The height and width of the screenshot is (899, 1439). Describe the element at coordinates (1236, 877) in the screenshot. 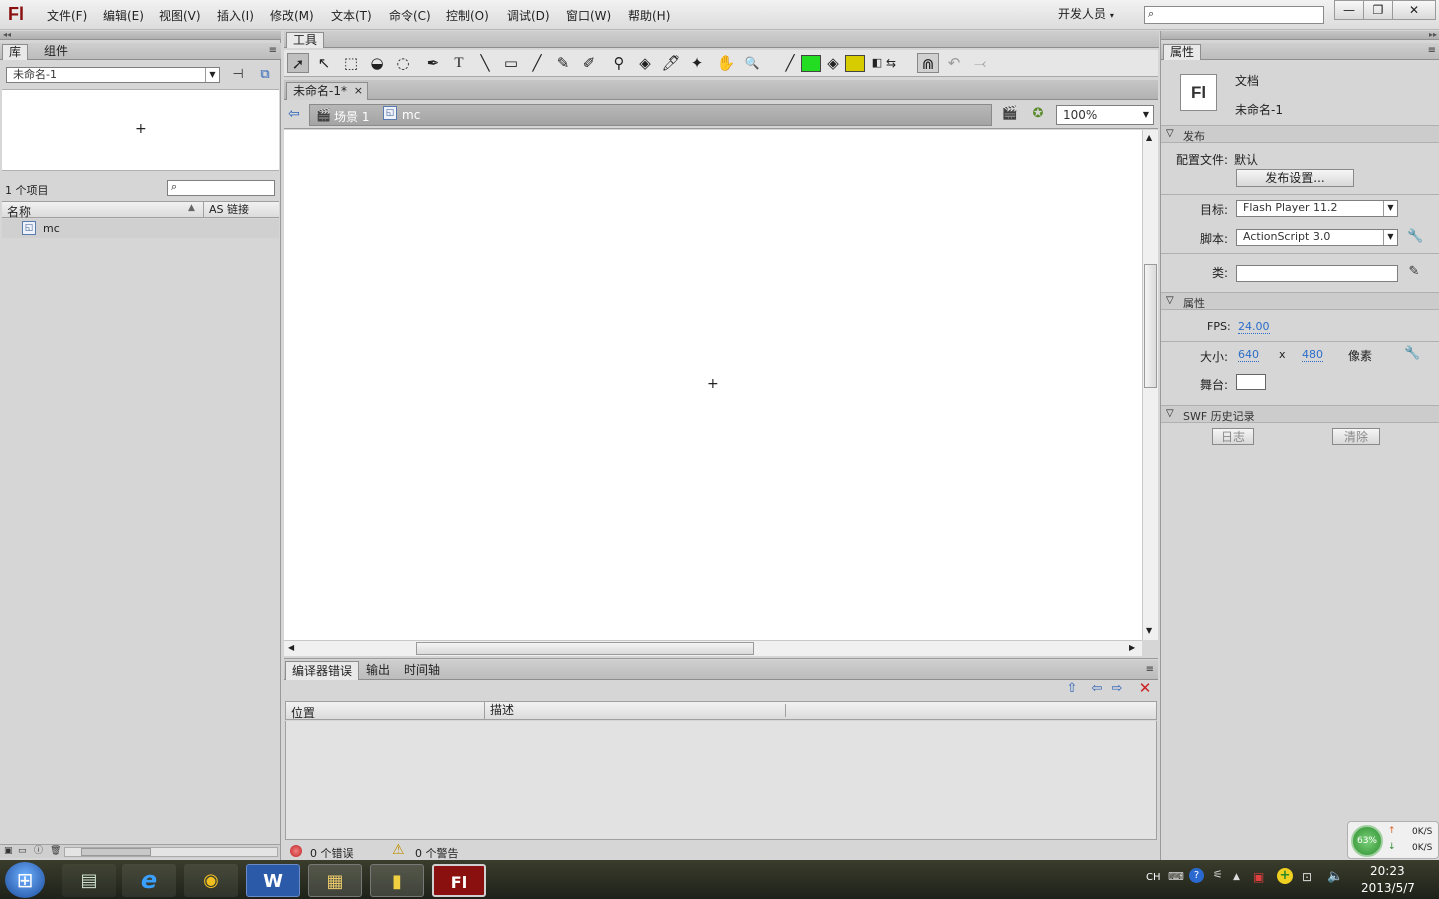

I see `show-hidden-icons-icon: ▲` at that location.